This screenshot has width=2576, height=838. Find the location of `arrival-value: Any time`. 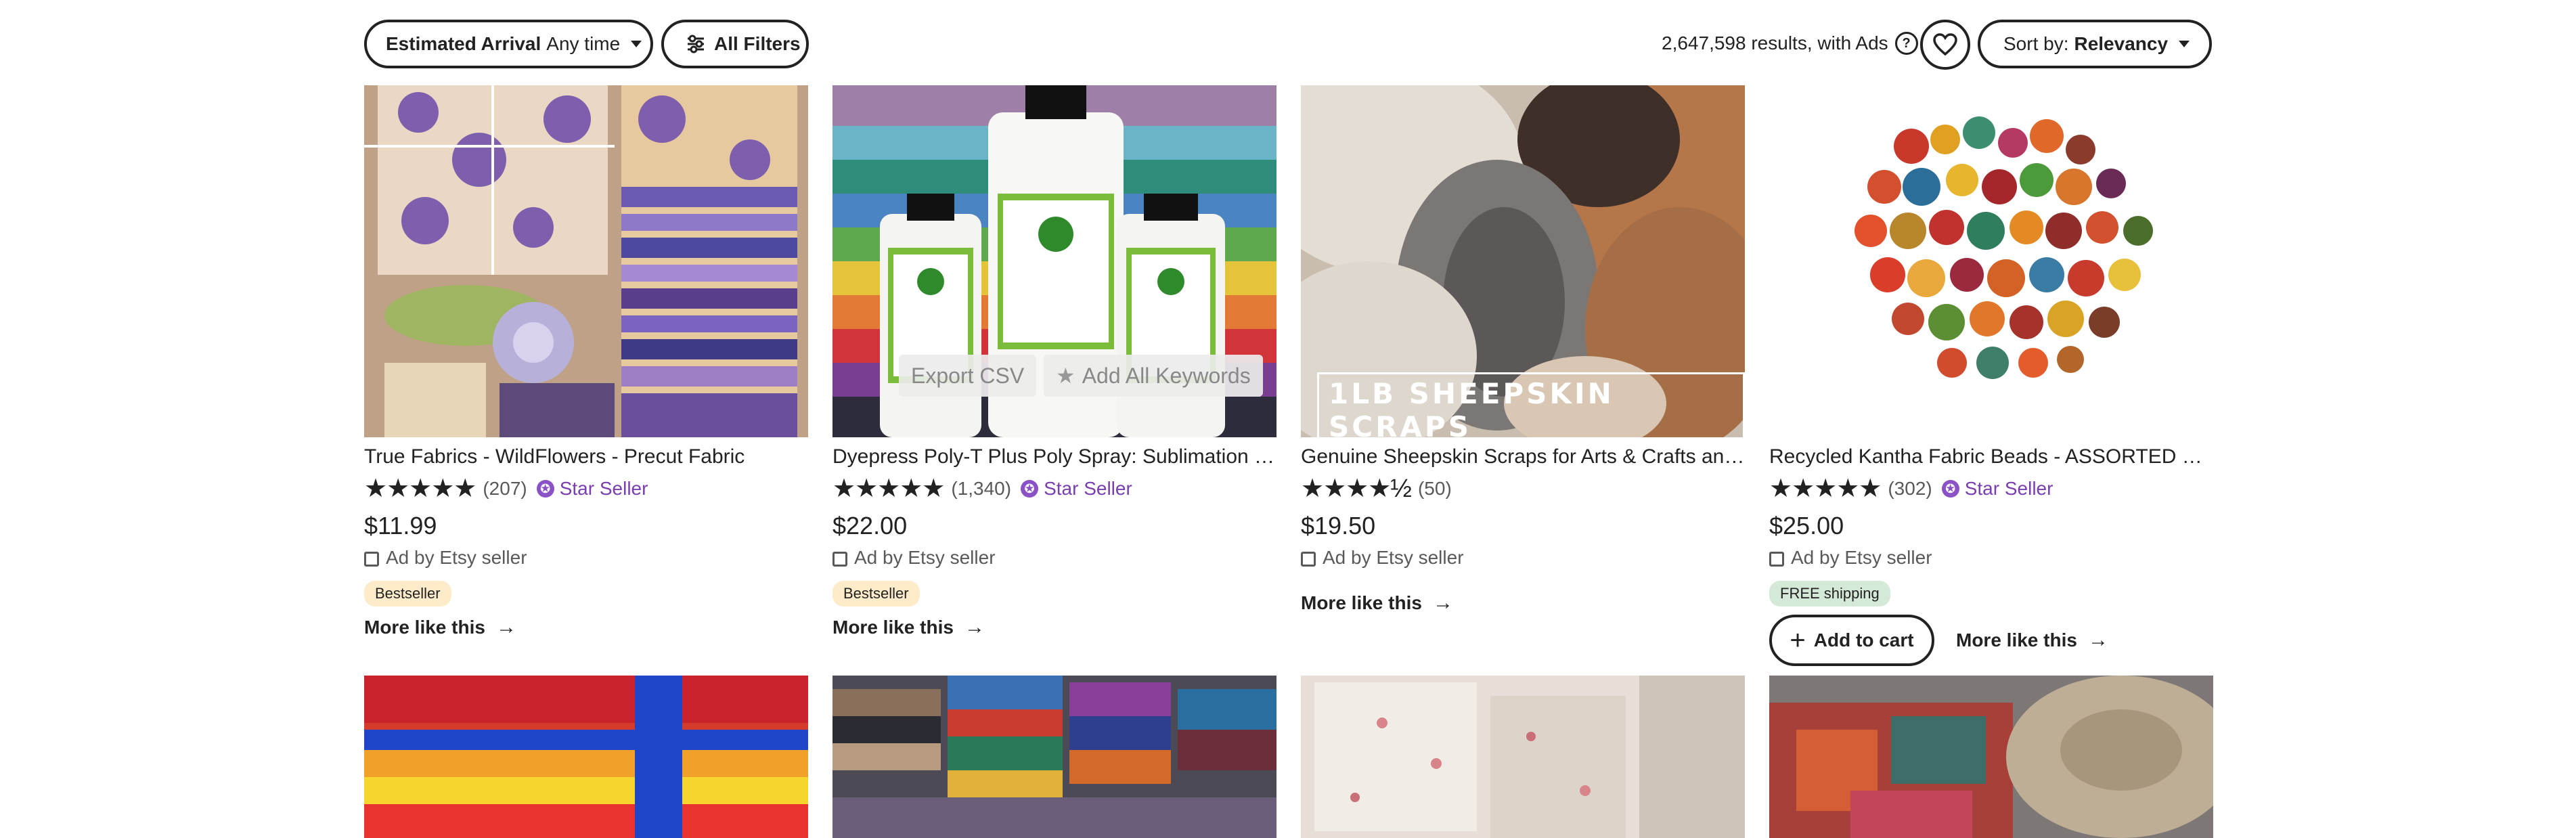

arrival-value: Any time is located at coordinates (583, 43).